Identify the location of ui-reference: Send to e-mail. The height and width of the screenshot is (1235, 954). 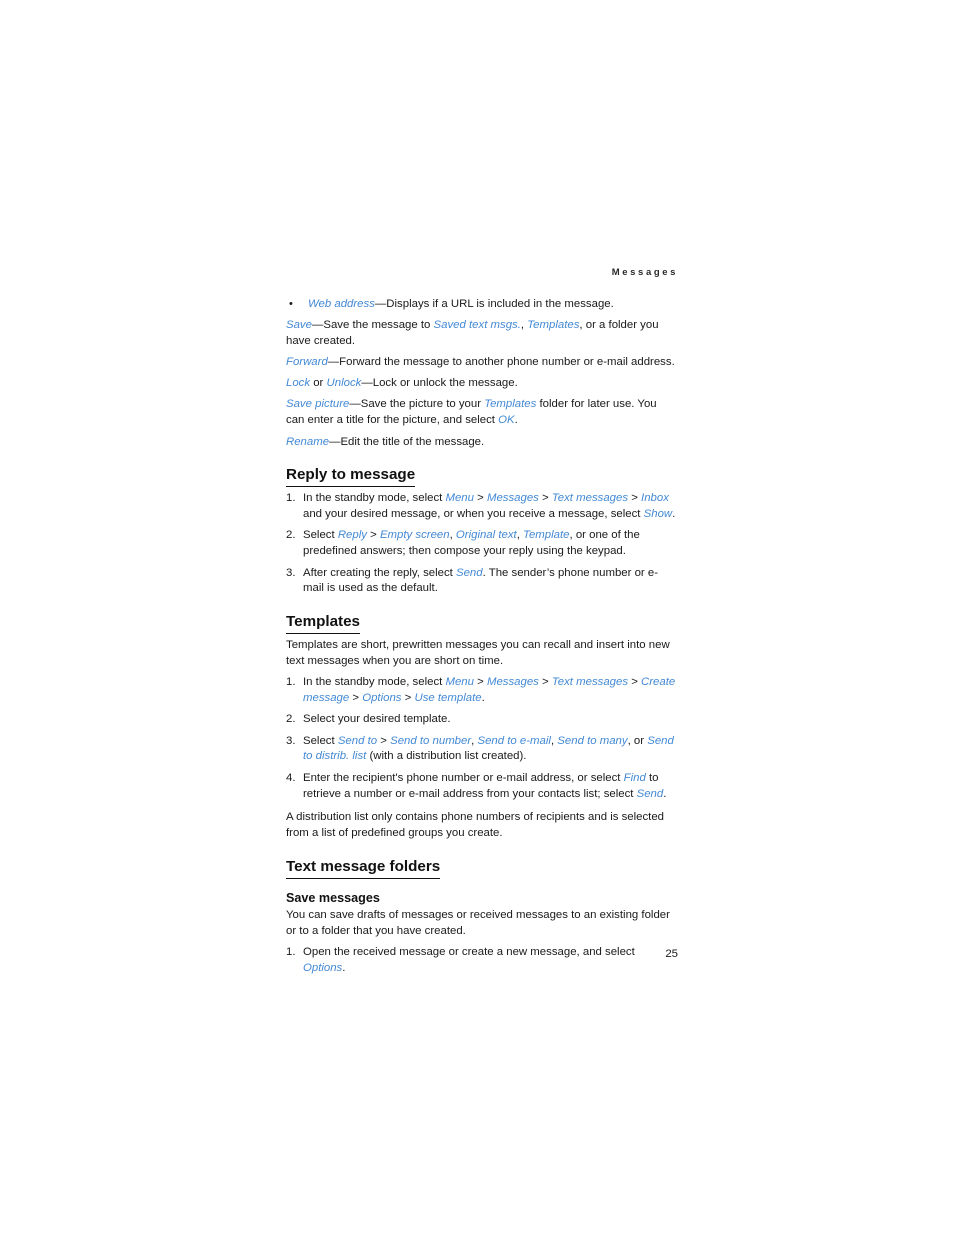
(514, 740).